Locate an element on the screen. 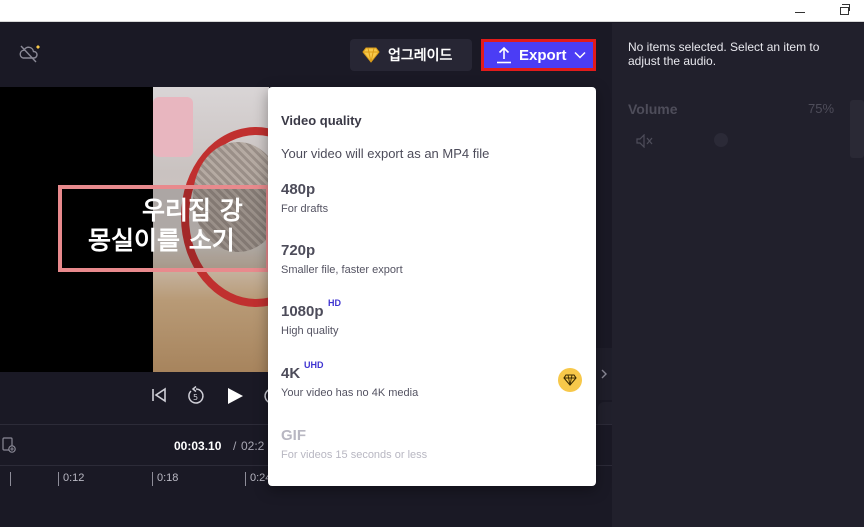 The image size is (864, 527). restore-button is located at coordinates (844, 11).